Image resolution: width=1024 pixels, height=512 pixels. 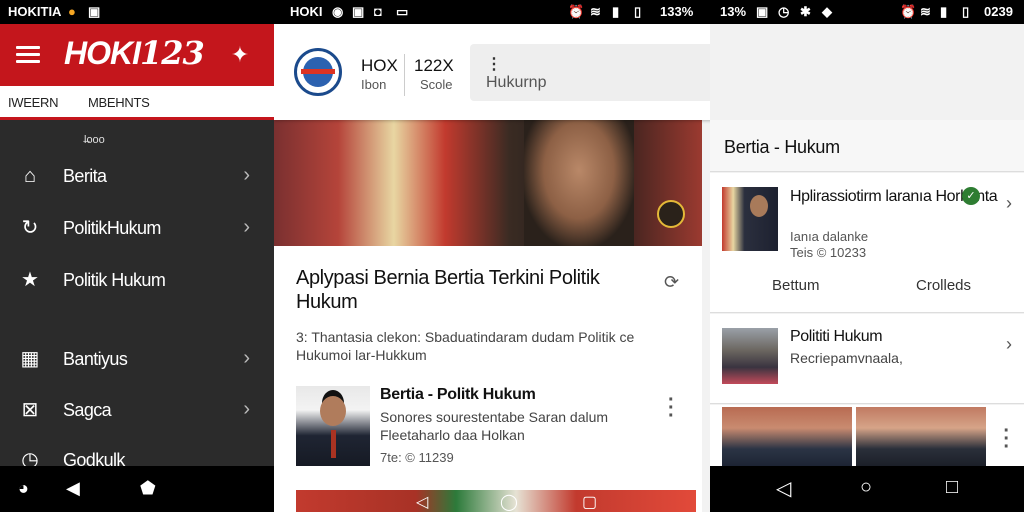 What do you see at coordinates (379, 65) in the screenshot?
I see `brand-title-a: HOX` at bounding box center [379, 65].